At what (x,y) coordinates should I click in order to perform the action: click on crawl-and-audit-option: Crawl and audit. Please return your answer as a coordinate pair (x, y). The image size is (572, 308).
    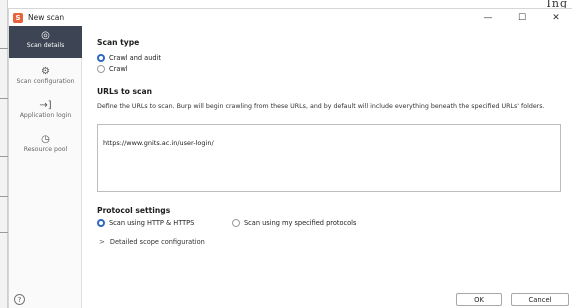
    Looking at the image, I should click on (129, 58).